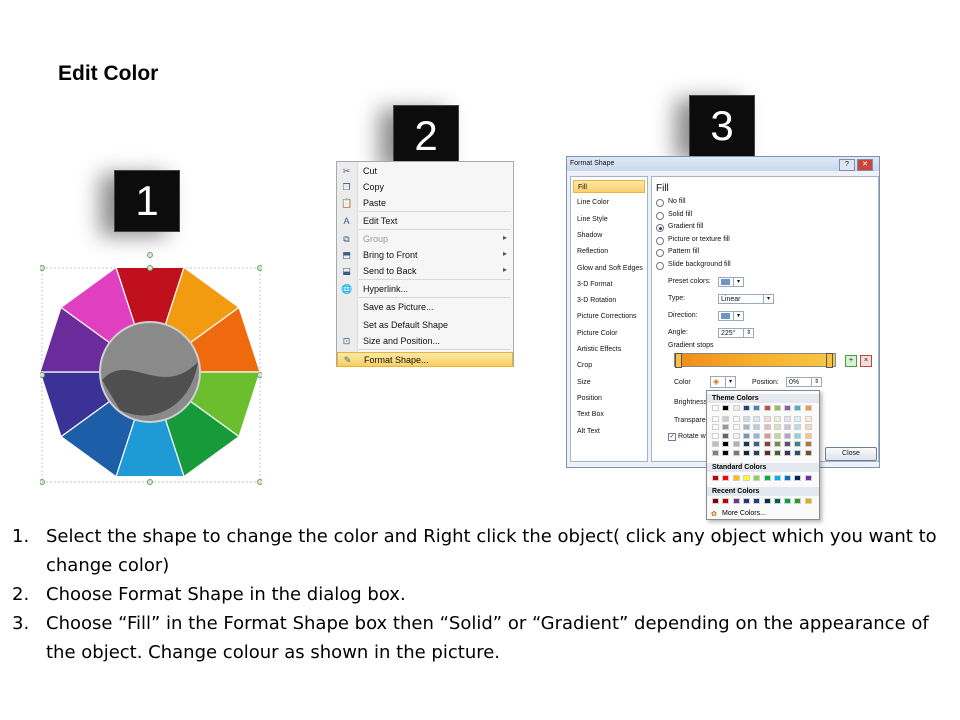 The height and width of the screenshot is (720, 960). Describe the element at coordinates (865, 165) in the screenshot. I see `dialog-close-icon: ✕` at that location.